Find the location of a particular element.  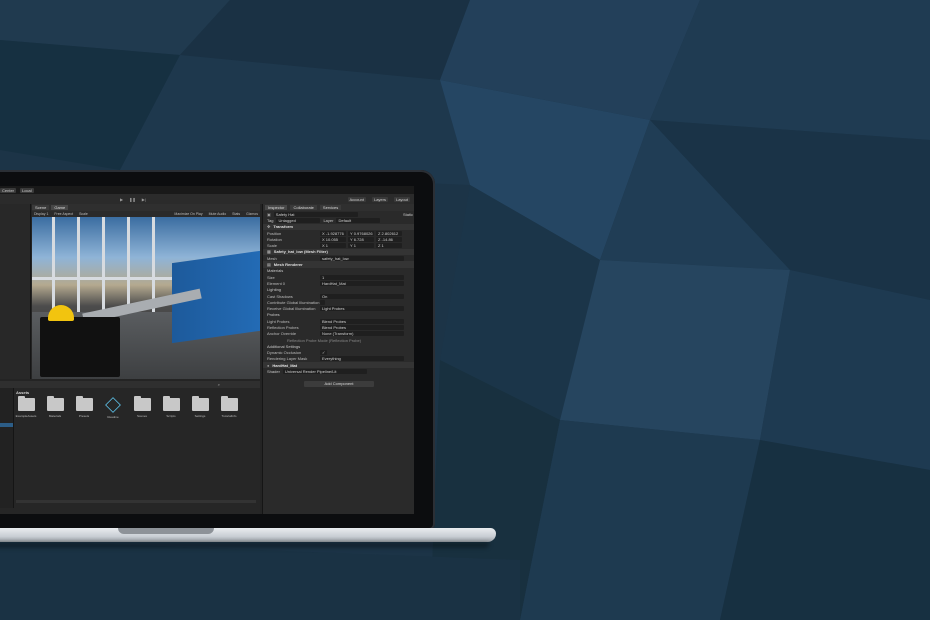

element-row: Element 0 HardHat_Mat is located at coordinates (338, 283).